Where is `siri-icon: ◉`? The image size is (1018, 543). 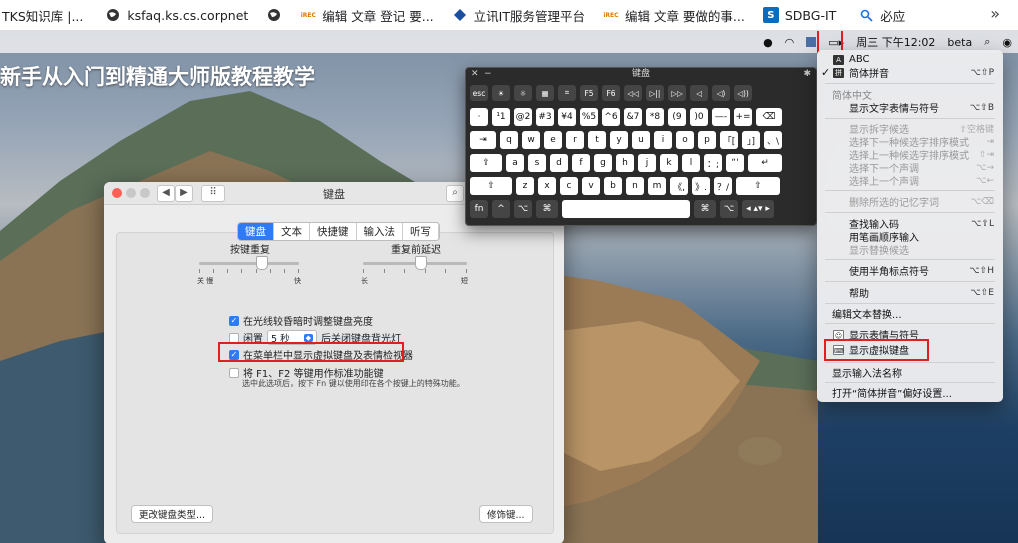 siri-icon: ◉ is located at coordinates (1007, 42).